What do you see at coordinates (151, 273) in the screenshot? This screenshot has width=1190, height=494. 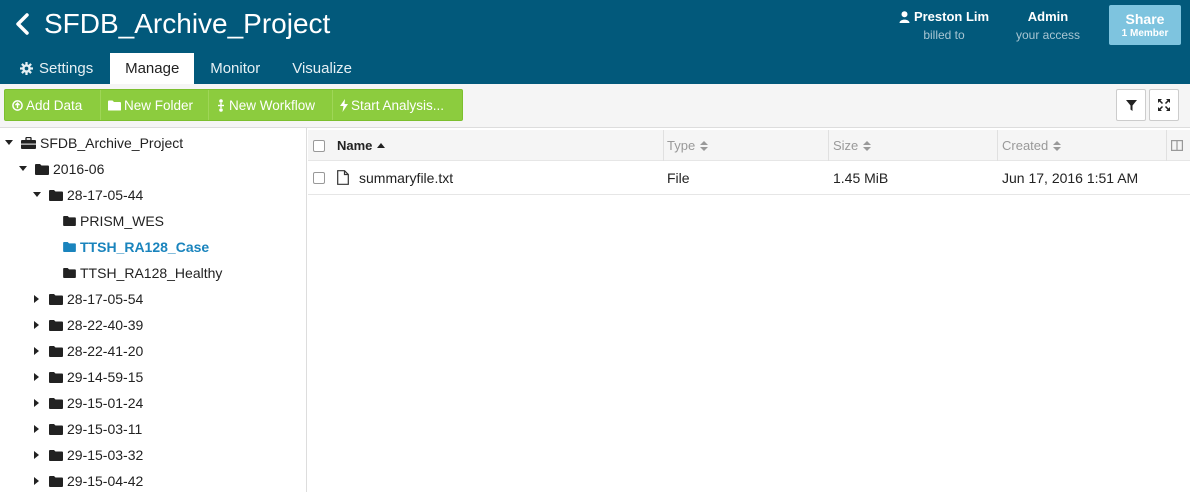 I see `tree-item-label: TTSH_RA128_Healthy` at bounding box center [151, 273].